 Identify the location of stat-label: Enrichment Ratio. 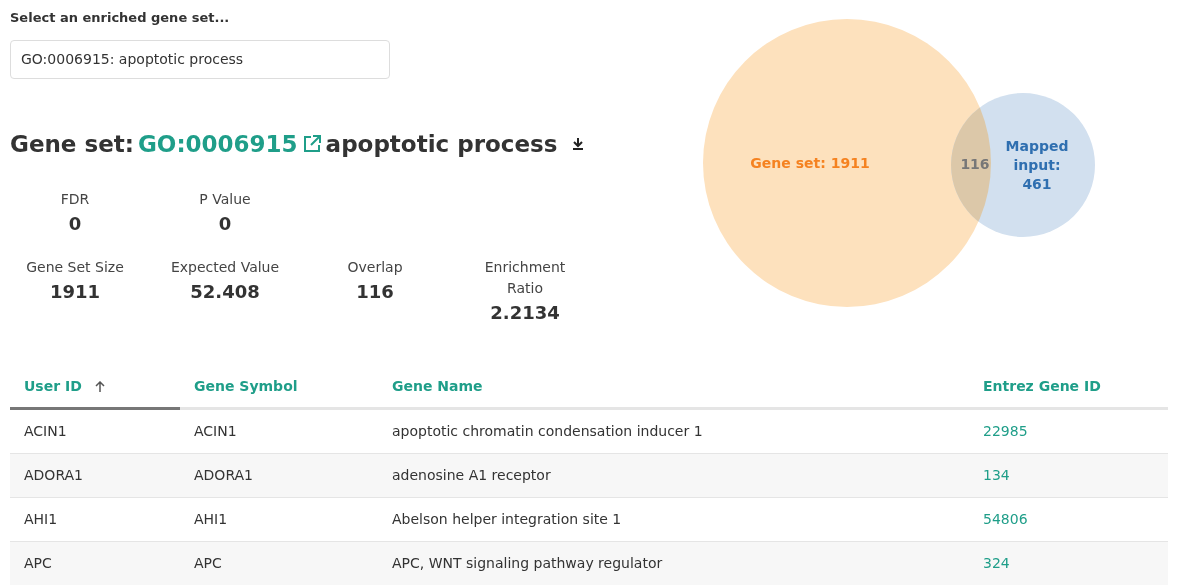
(525, 278).